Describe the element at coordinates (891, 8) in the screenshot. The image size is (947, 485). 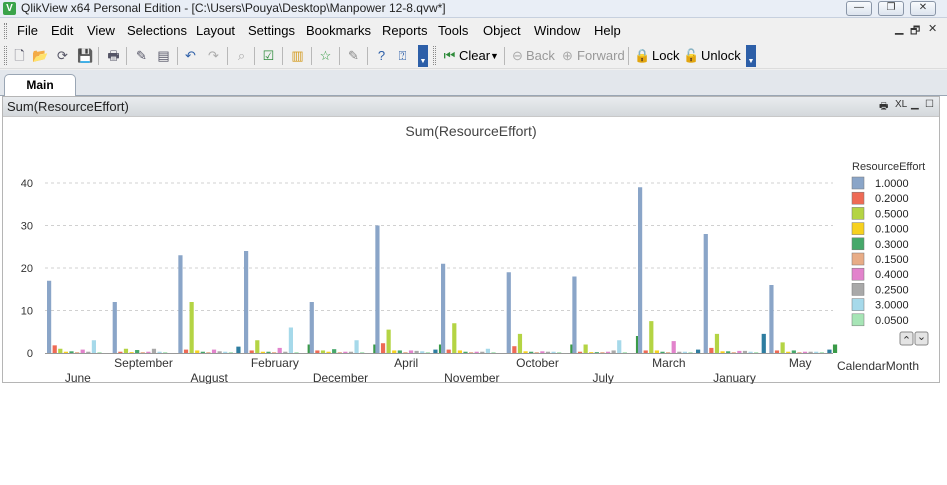
I see `window-restore-button: ❐` at that location.